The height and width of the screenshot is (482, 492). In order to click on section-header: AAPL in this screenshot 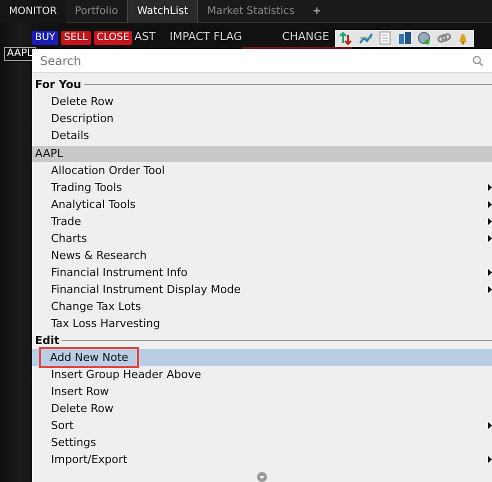, I will do `click(262, 154)`.